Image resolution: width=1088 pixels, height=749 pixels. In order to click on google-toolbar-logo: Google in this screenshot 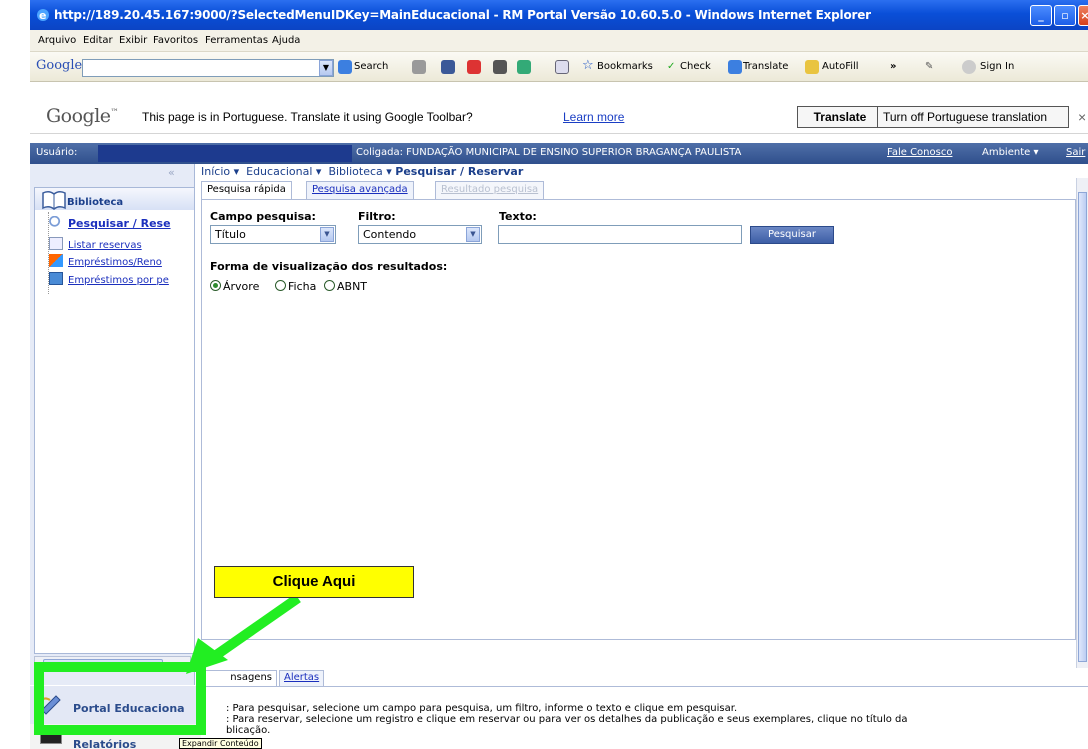, I will do `click(59, 65)`.